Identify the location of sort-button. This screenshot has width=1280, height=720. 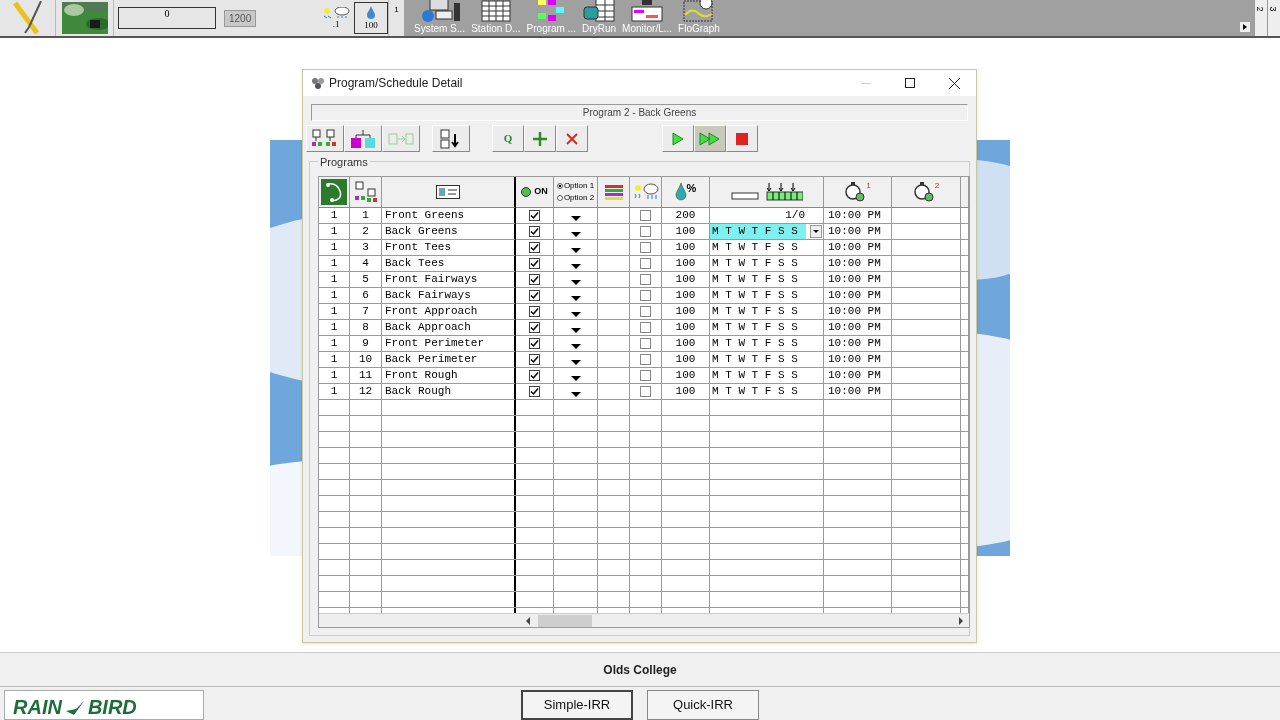
(451, 138).